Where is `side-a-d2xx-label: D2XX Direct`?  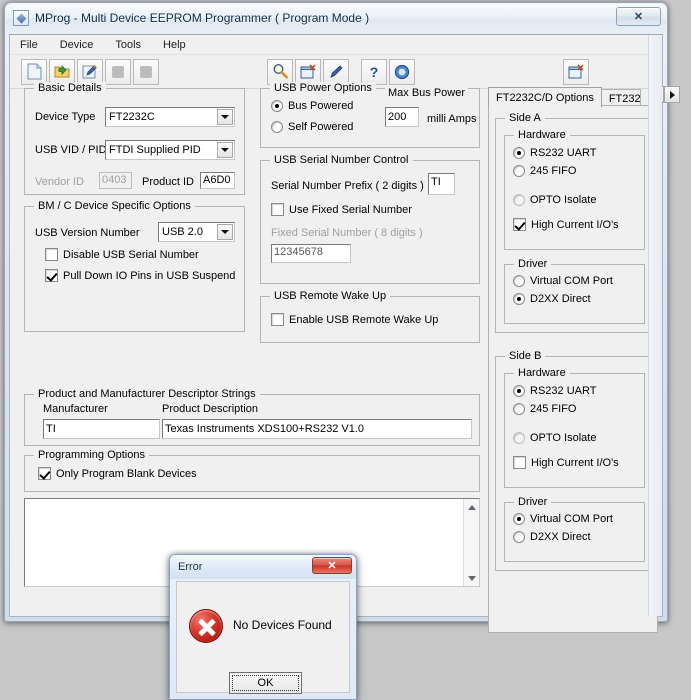 side-a-d2xx-label: D2XX Direct is located at coordinates (560, 299).